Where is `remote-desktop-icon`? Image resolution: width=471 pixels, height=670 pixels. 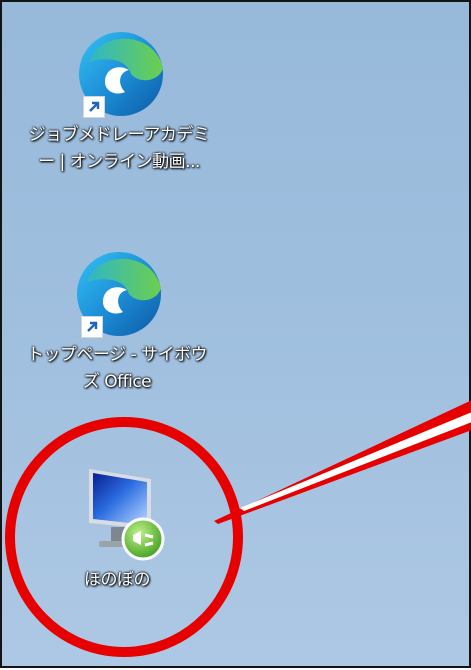 remote-desktop-icon is located at coordinates (117, 512).